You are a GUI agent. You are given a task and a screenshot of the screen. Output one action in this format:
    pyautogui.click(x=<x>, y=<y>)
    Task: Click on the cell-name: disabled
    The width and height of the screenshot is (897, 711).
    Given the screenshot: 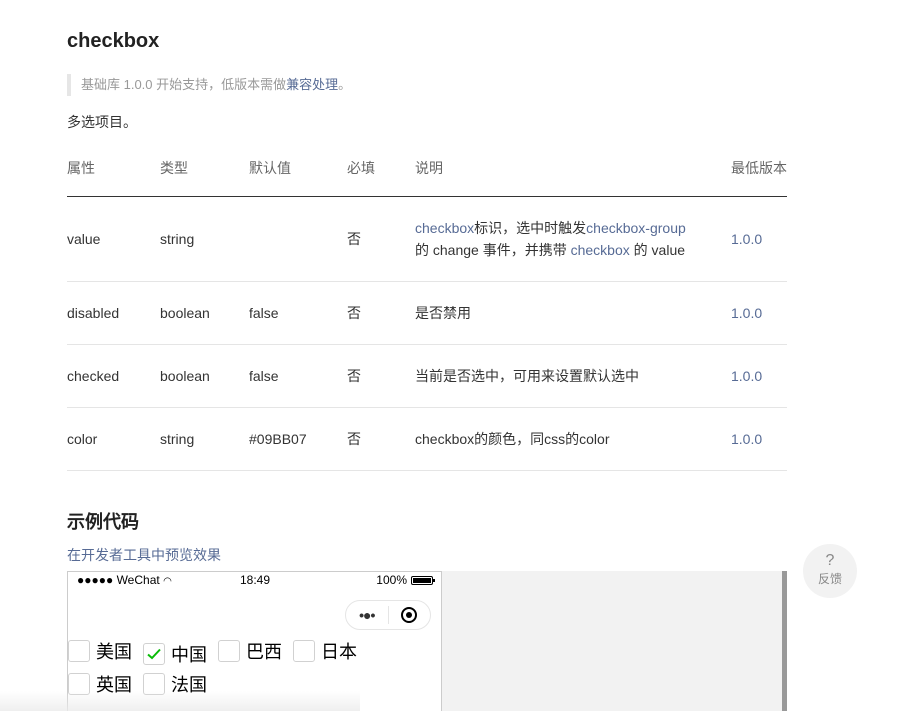 What is the action you would take?
    pyautogui.click(x=113, y=313)
    